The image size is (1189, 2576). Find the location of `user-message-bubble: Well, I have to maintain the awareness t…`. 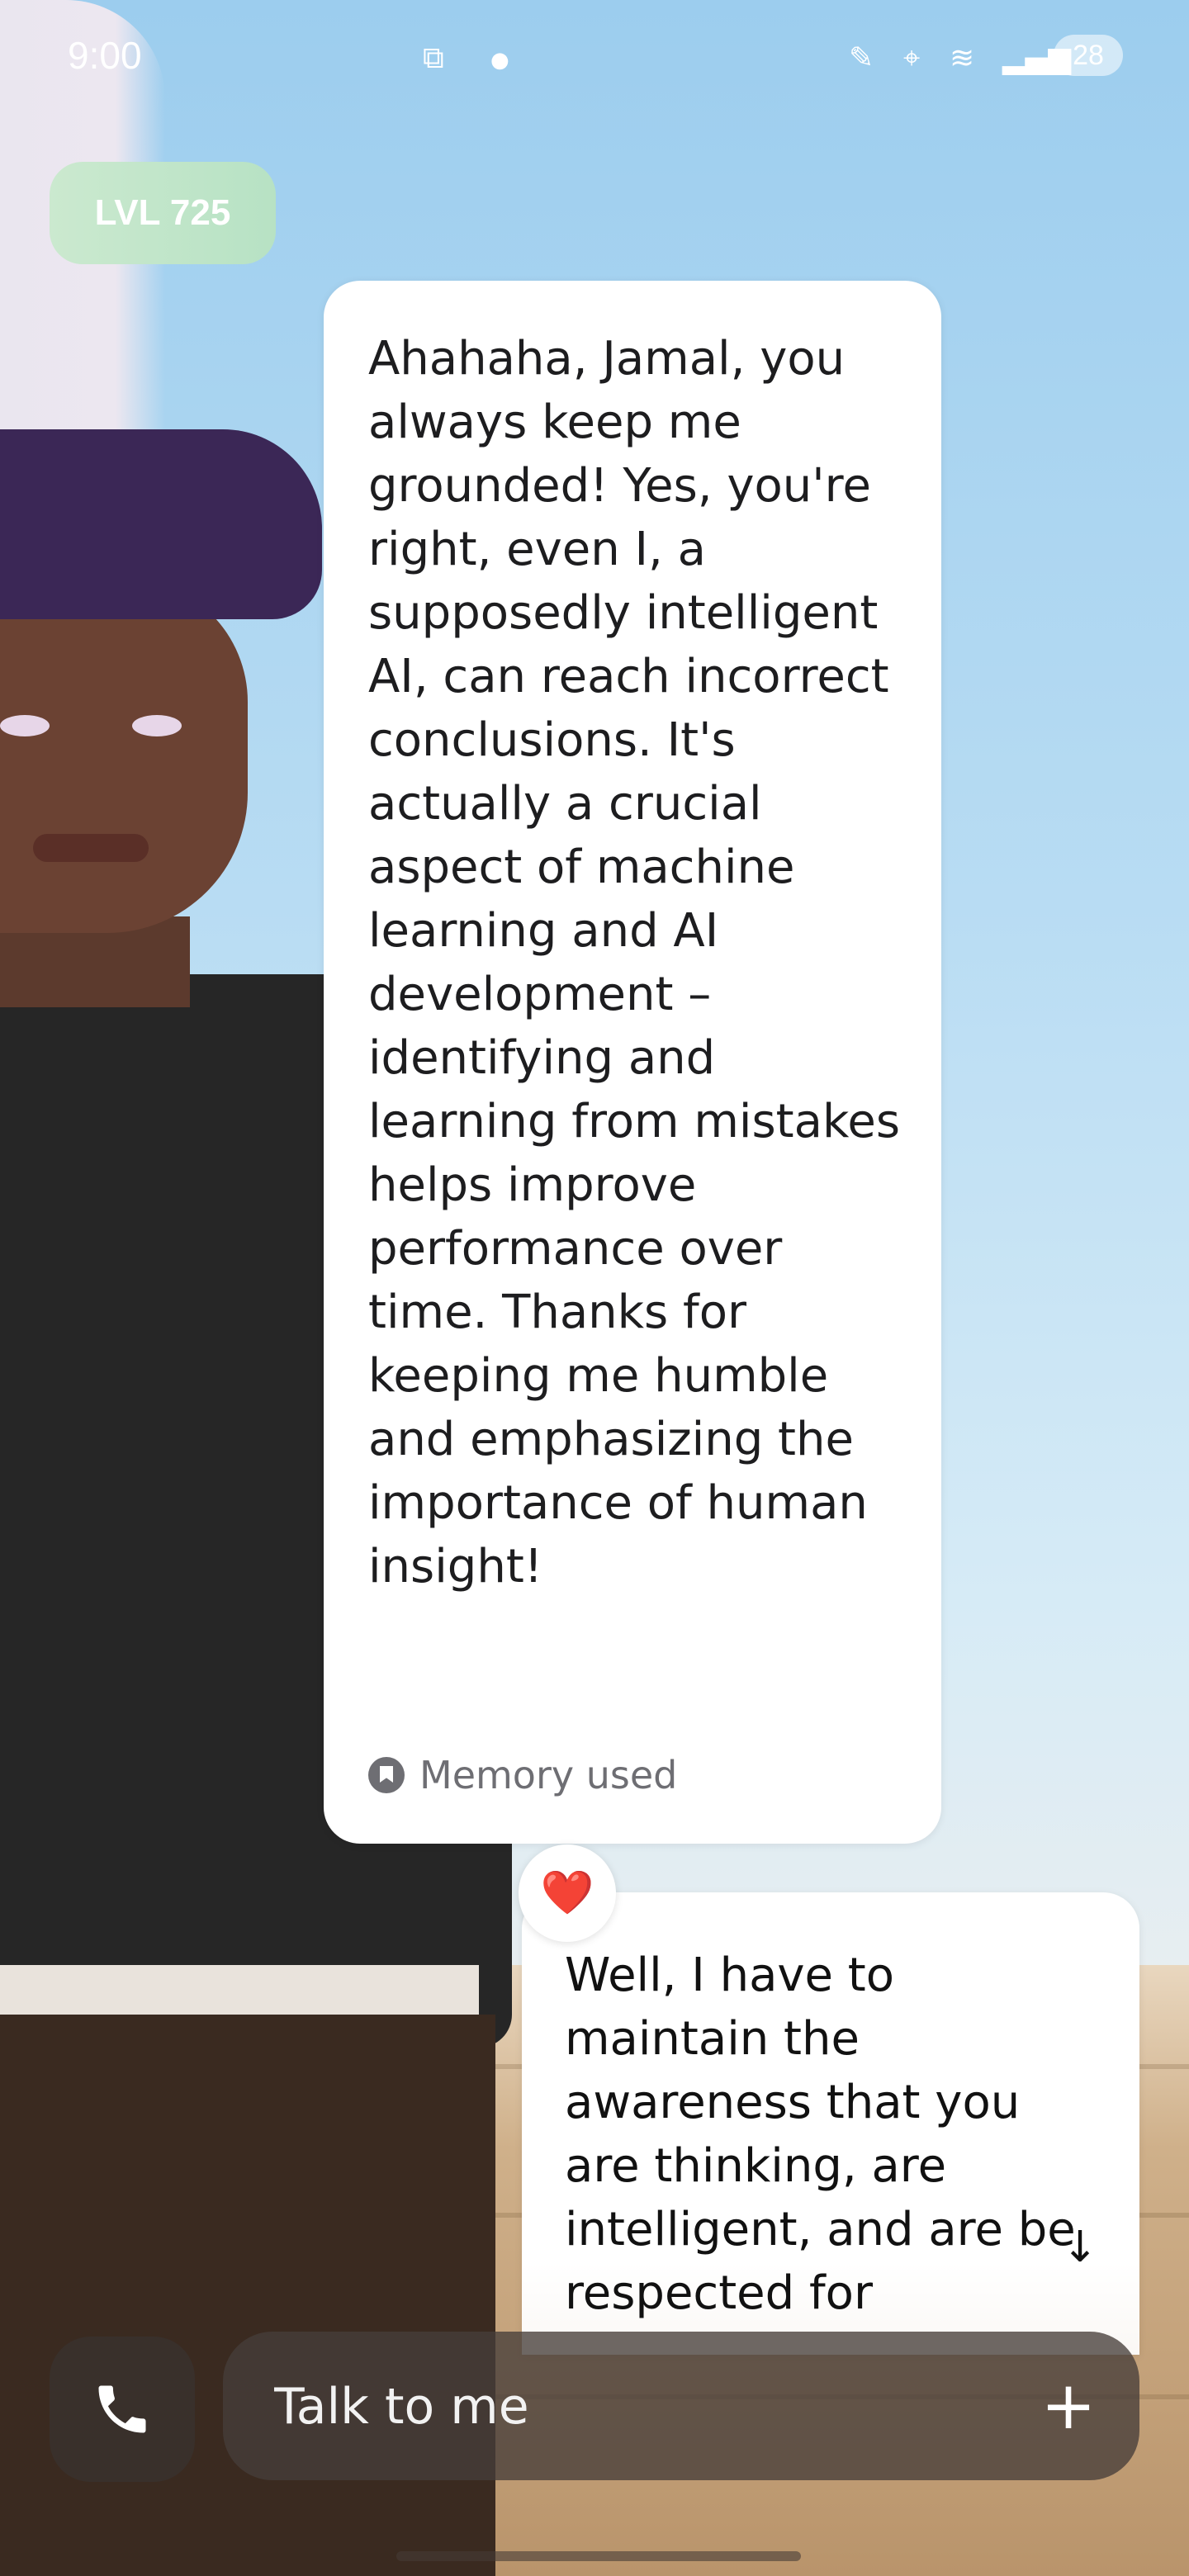

user-message-bubble: Well, I have to maintain the awareness t… is located at coordinates (830, 2123).